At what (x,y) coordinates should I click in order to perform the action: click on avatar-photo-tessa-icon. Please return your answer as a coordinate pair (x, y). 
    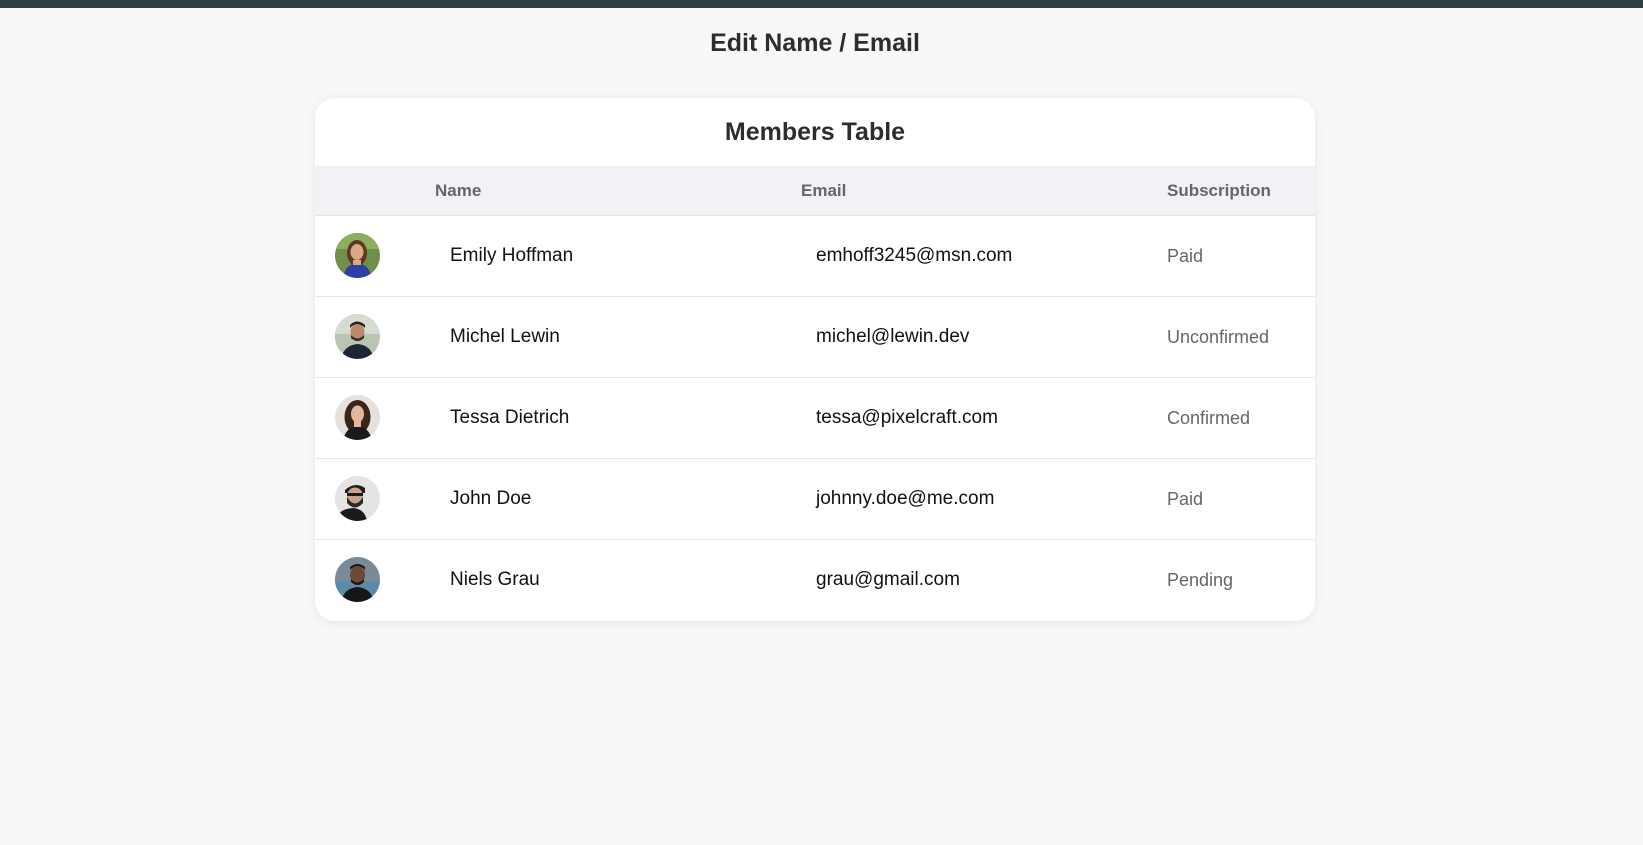
    Looking at the image, I should click on (357, 417).